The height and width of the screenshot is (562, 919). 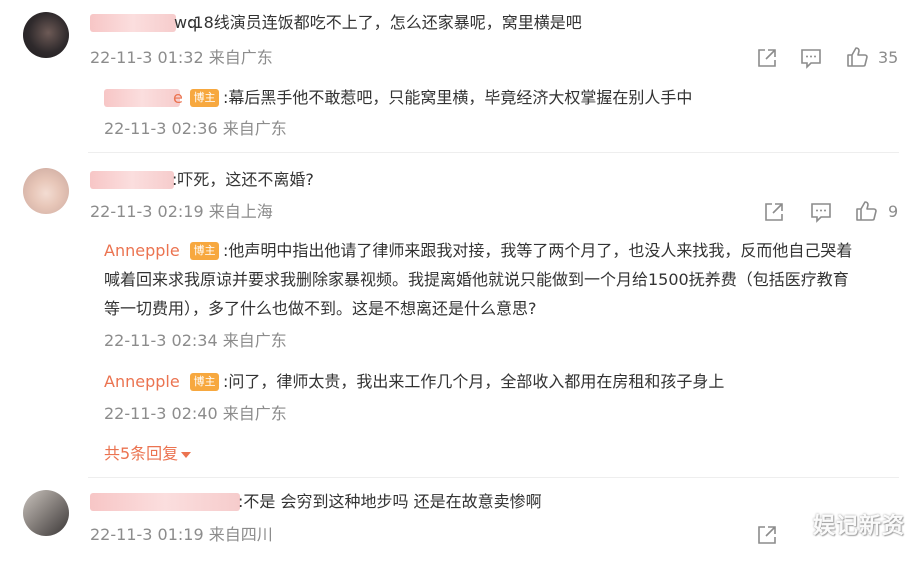 I want to click on more-replies-link: 共5条回复, so click(x=148, y=454).